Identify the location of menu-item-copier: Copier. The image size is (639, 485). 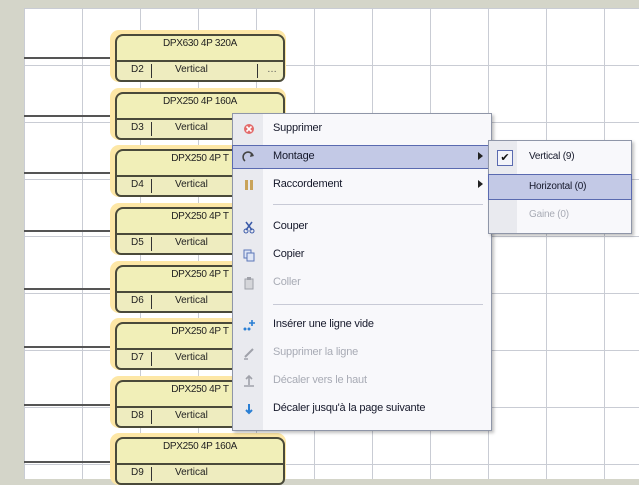
(362, 255).